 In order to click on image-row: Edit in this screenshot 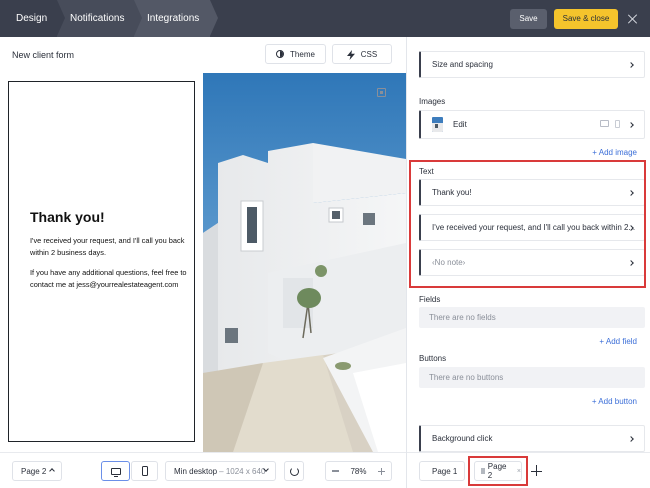, I will do `click(532, 124)`.